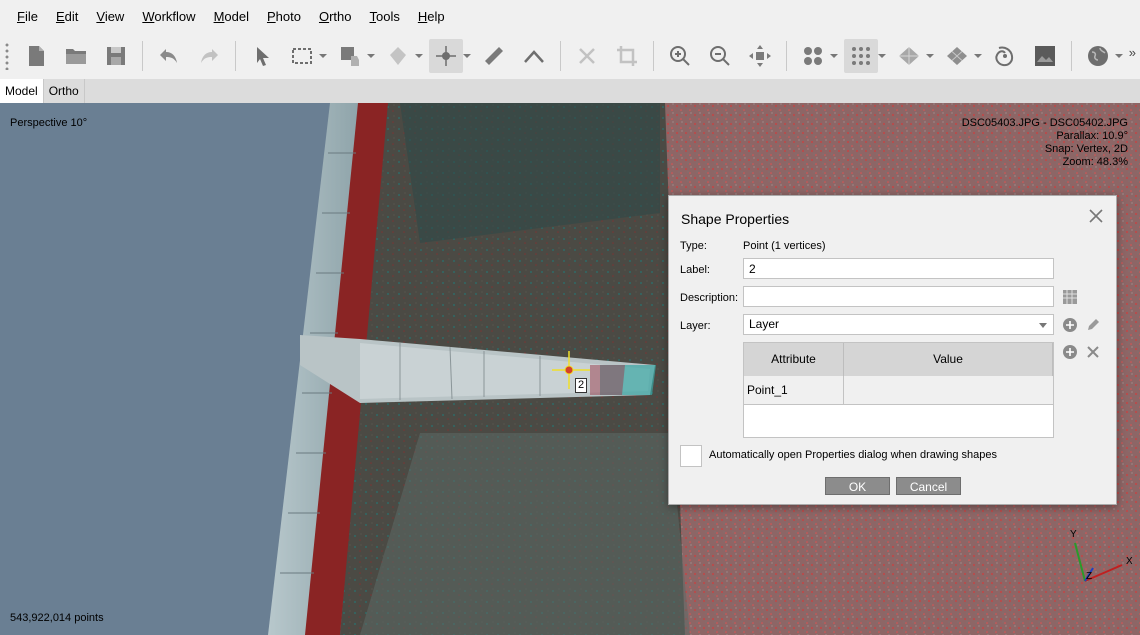  Describe the element at coordinates (49, 123) in the screenshot. I see `view-mode-label: Perspective 10°` at that location.